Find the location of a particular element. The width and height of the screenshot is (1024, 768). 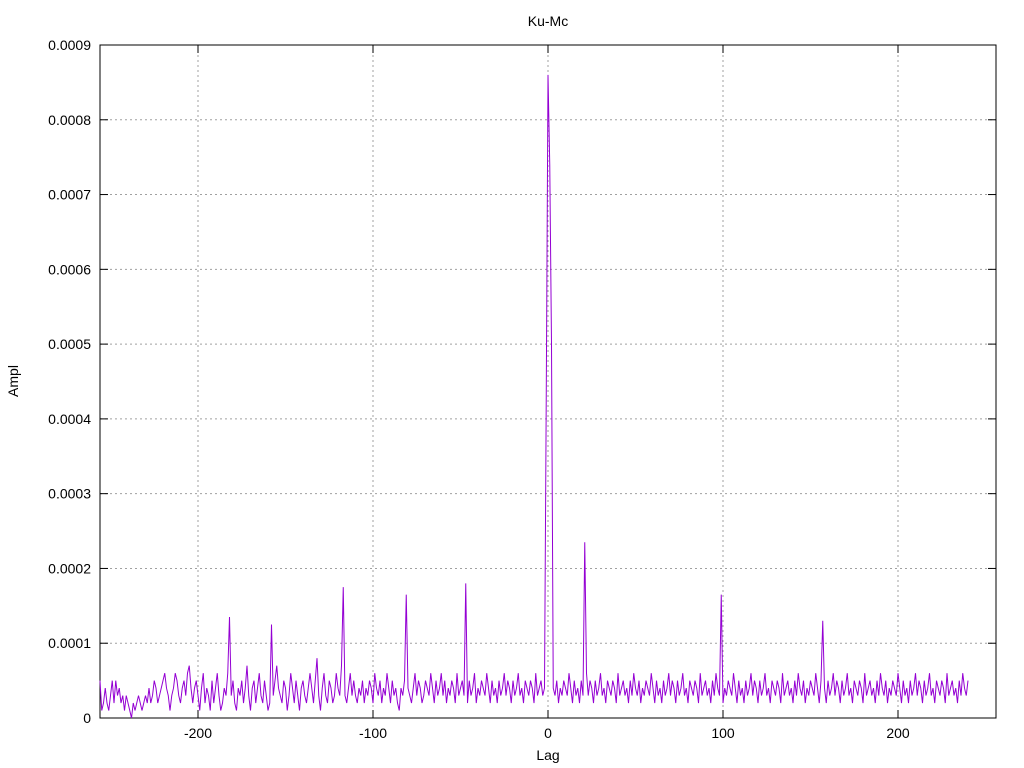

x-tick-label: 0 is located at coordinates (548, 733).